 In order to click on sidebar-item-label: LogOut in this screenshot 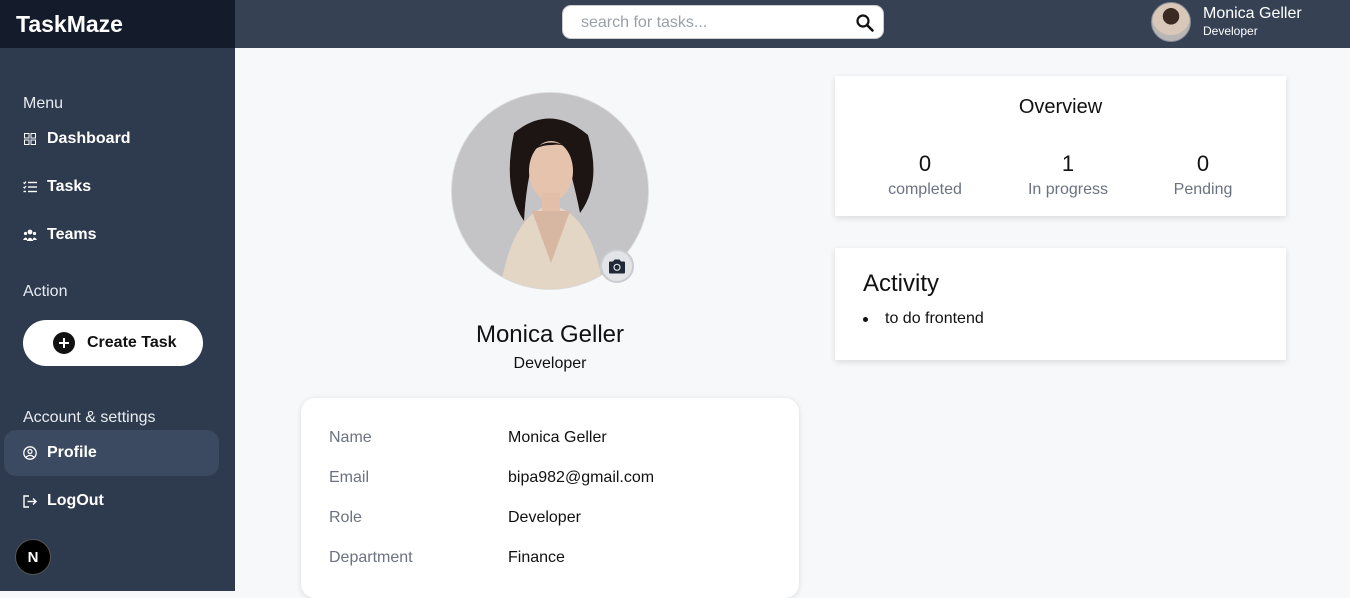, I will do `click(75, 500)`.